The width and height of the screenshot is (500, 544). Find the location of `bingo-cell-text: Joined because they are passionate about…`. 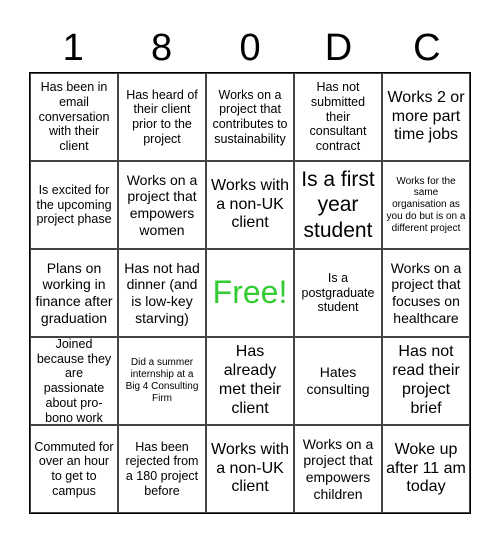

bingo-cell-text: Joined because they are passionate about… is located at coordinates (74, 381).